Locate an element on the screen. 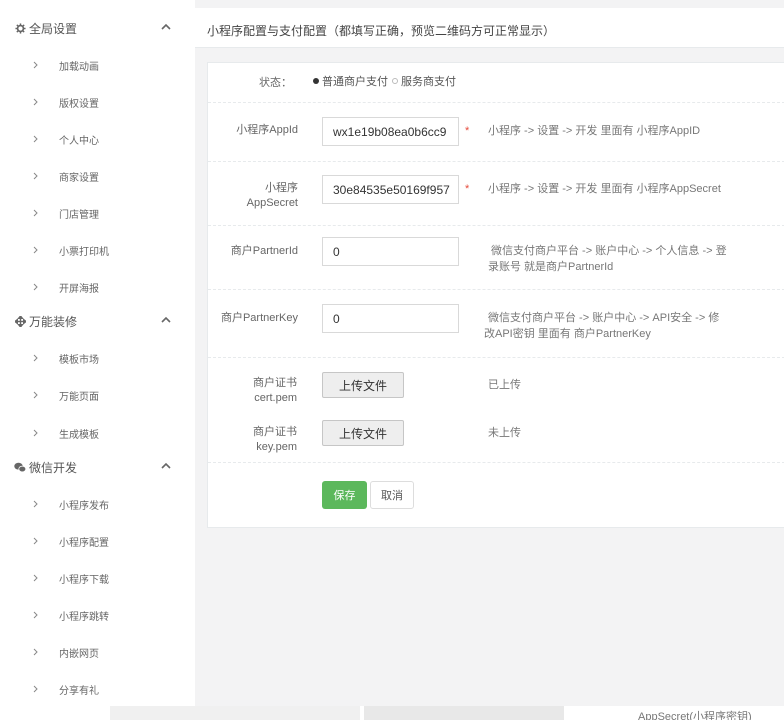  partnerid-input: 0 is located at coordinates (390, 251).